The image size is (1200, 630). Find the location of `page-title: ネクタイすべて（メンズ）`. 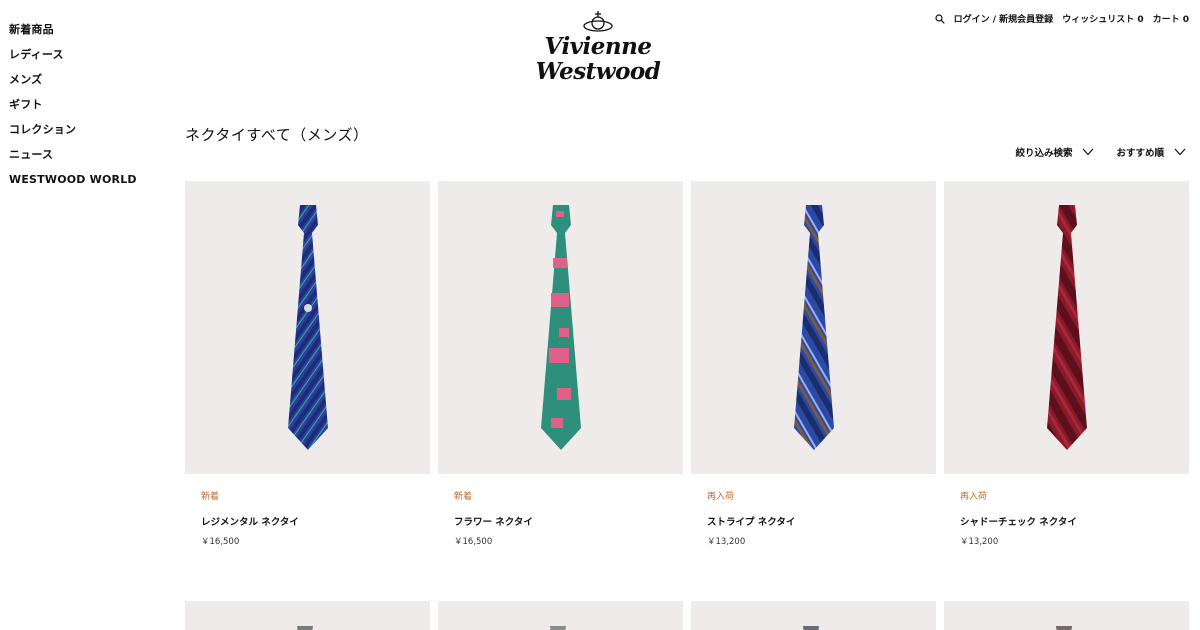

page-title: ネクタイすべて（メンズ） is located at coordinates (277, 135).